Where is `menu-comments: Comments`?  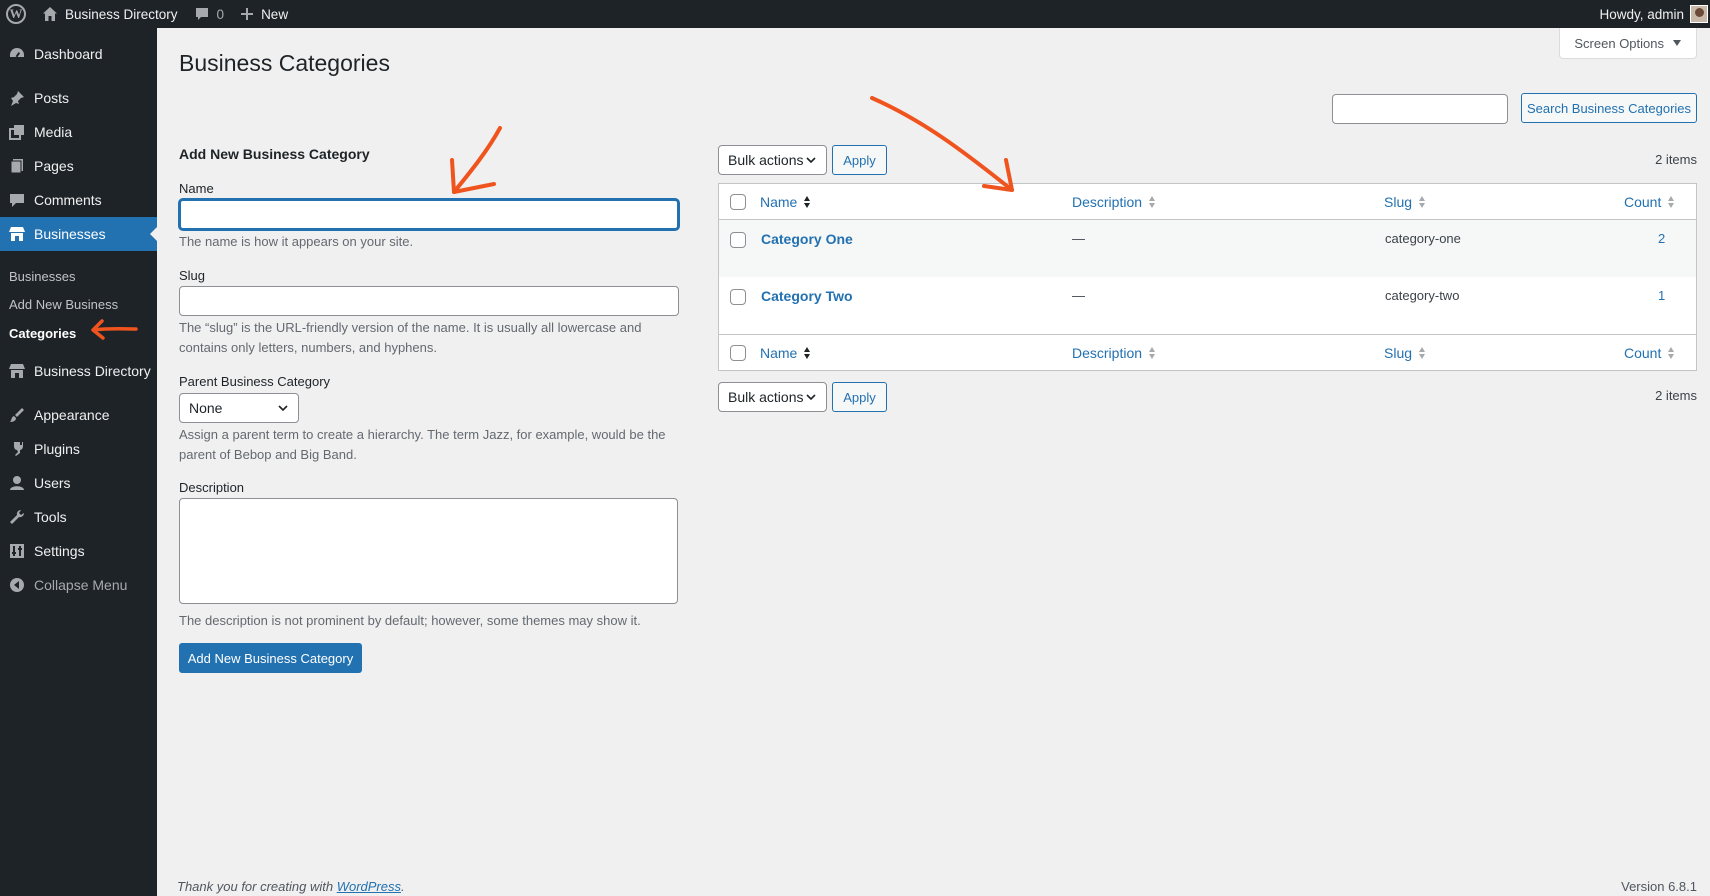
menu-comments: Comments is located at coordinates (78, 200).